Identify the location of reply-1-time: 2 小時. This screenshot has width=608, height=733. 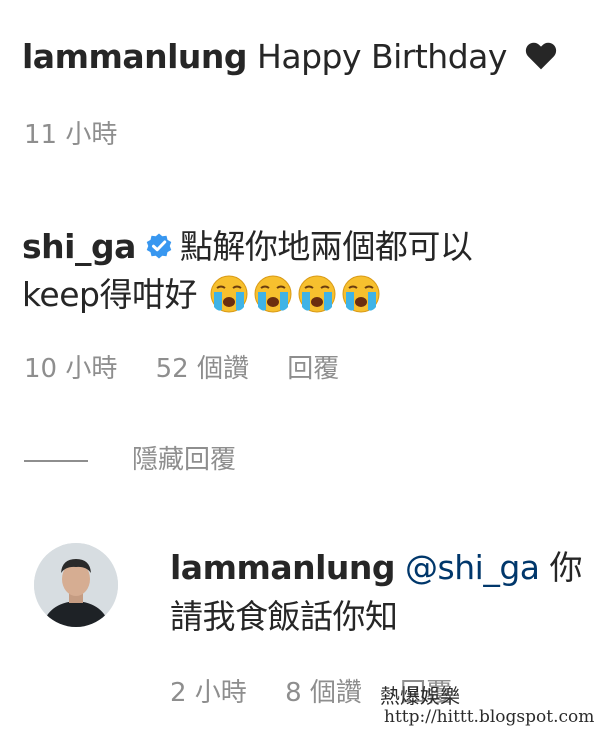
(208, 693).